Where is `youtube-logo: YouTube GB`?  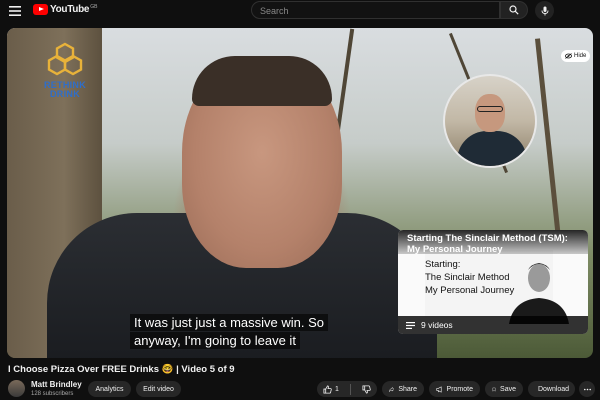 youtube-logo: YouTube GB is located at coordinates (65, 9).